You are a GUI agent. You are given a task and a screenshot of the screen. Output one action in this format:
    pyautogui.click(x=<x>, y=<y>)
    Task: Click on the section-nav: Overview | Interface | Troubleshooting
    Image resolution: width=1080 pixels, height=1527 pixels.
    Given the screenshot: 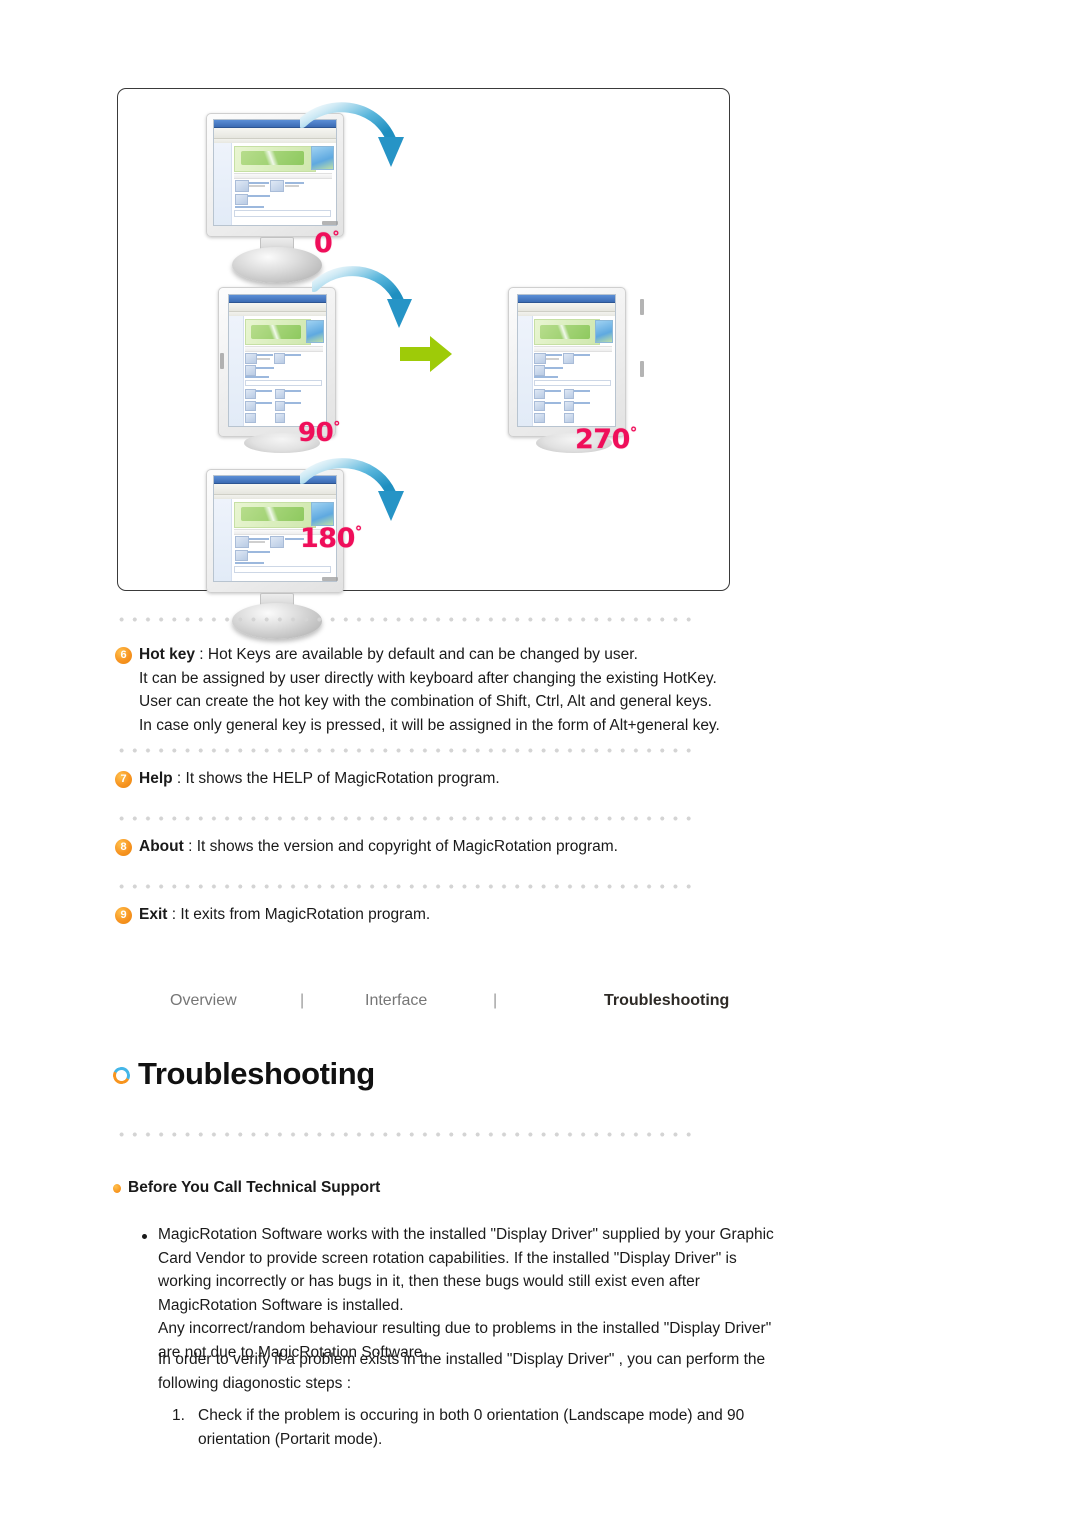 What is the action you would take?
    pyautogui.click(x=470, y=1003)
    